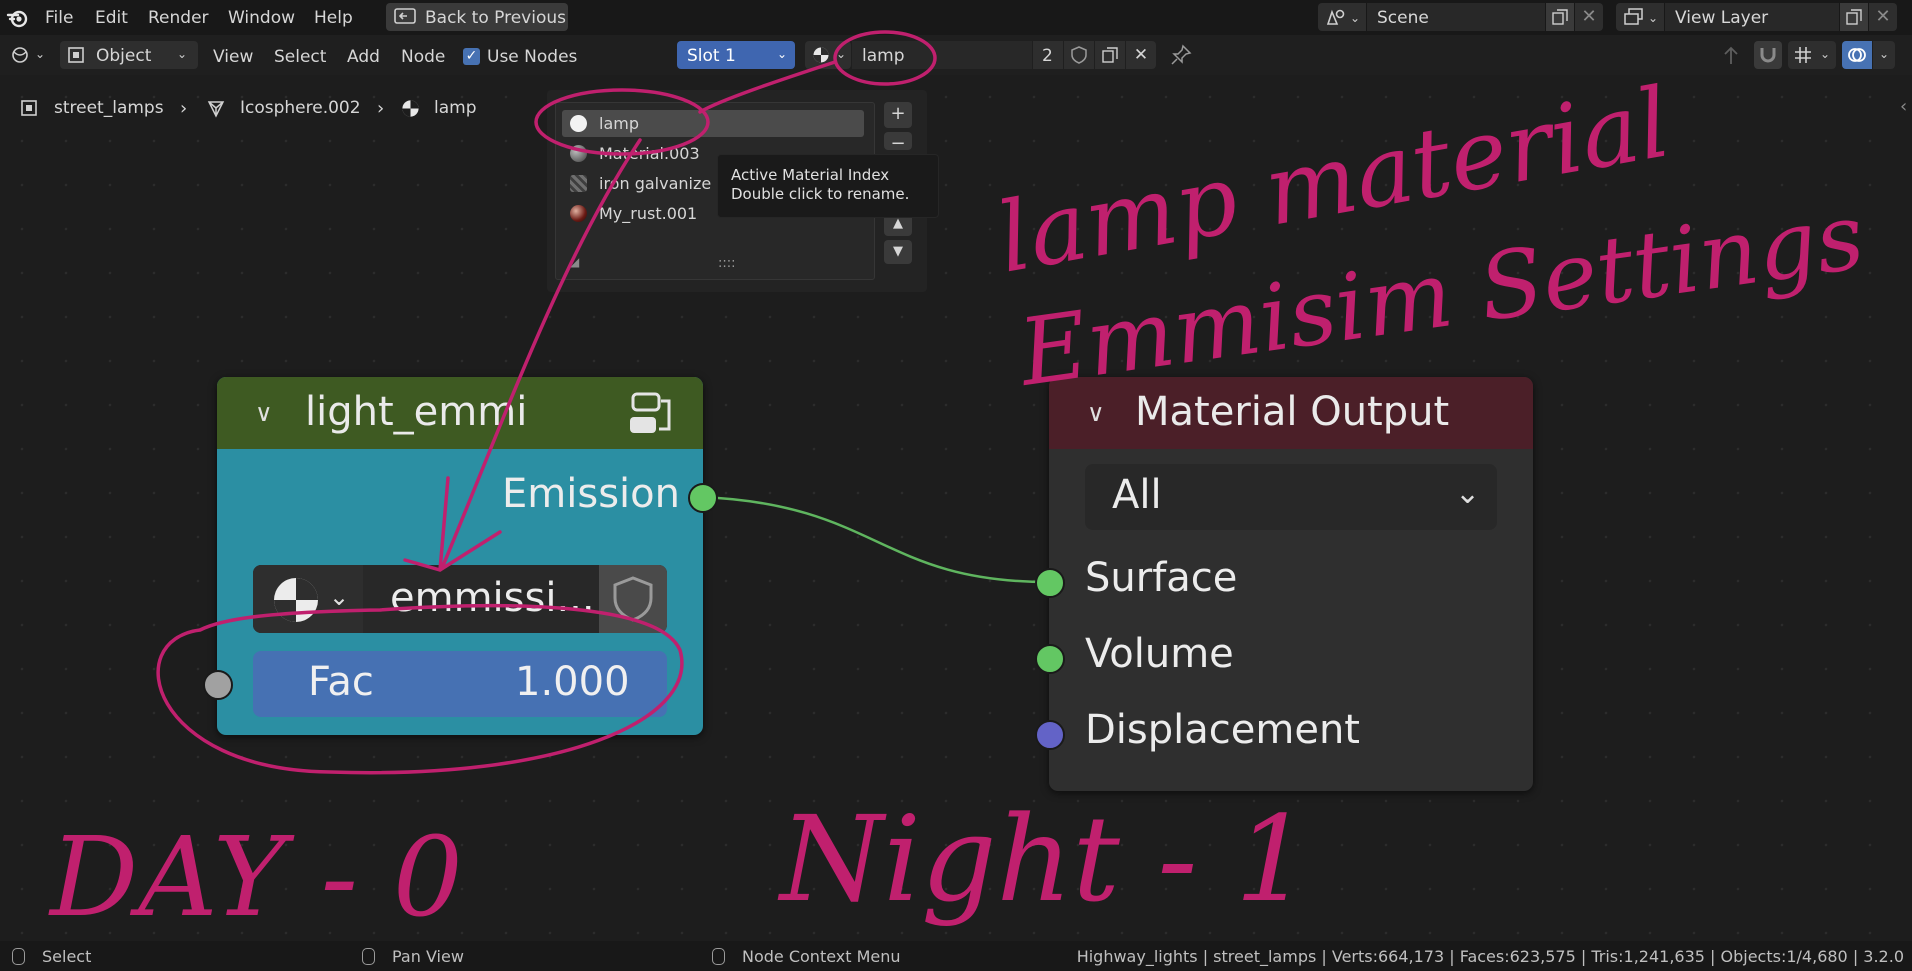  I want to click on annotation-circle-header, so click(885, 58).